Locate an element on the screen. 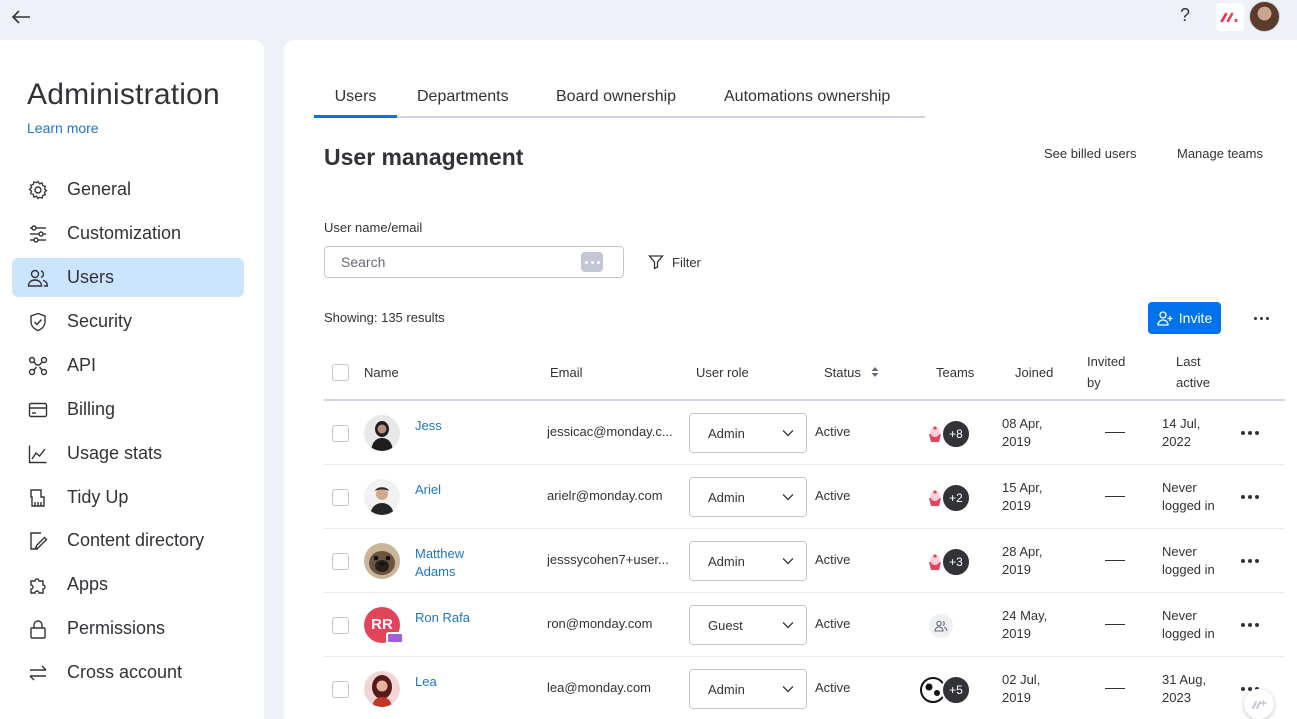  teams-cell: +3 is located at coordinates (951, 562).